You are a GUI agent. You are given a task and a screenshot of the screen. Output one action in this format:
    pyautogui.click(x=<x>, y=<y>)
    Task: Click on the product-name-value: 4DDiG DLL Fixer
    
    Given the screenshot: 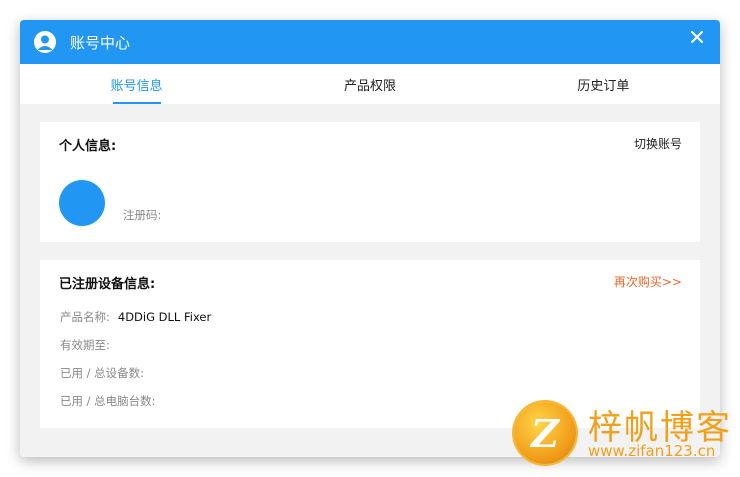 What is the action you would take?
    pyautogui.click(x=164, y=317)
    